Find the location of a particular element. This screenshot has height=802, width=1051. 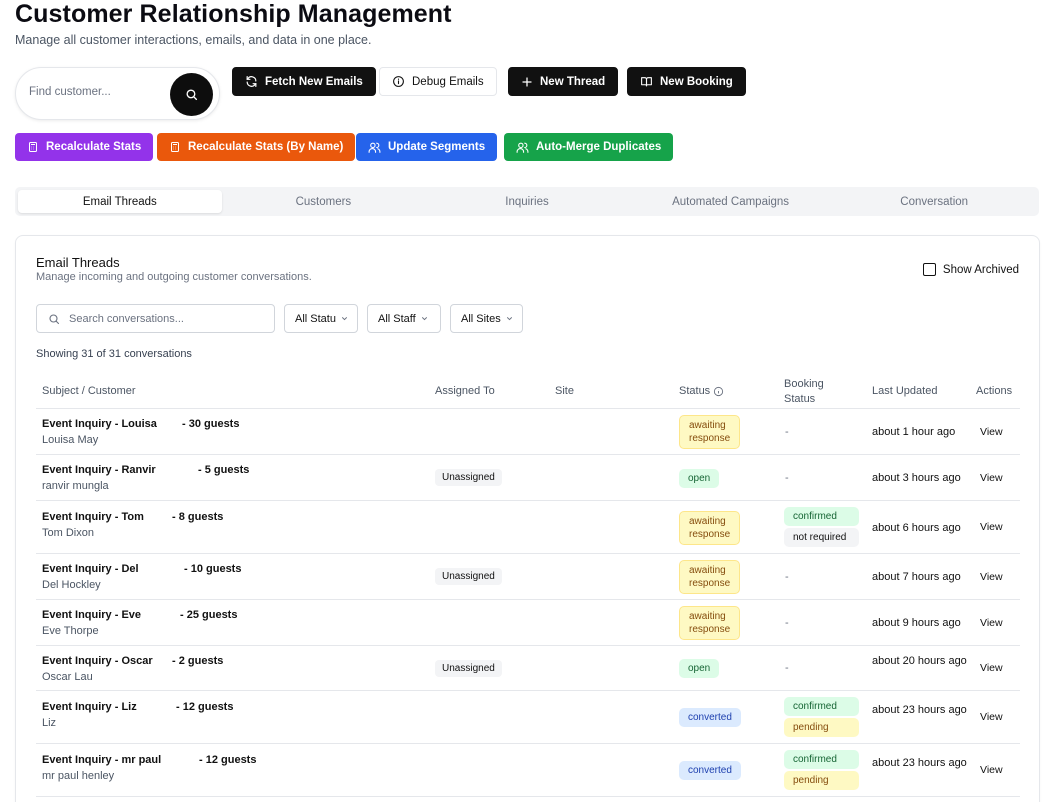

update-segments-button: Update Segments is located at coordinates (427, 147).